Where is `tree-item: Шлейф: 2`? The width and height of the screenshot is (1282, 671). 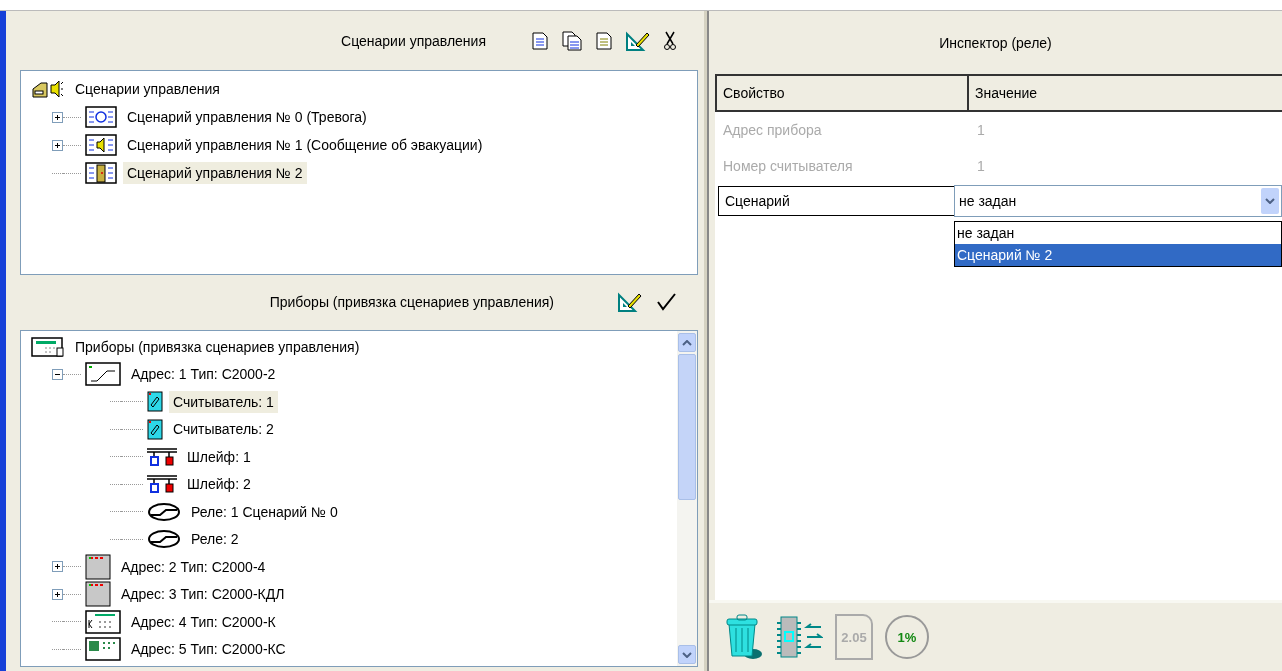 tree-item: Шлейф: 2 is located at coordinates (219, 484).